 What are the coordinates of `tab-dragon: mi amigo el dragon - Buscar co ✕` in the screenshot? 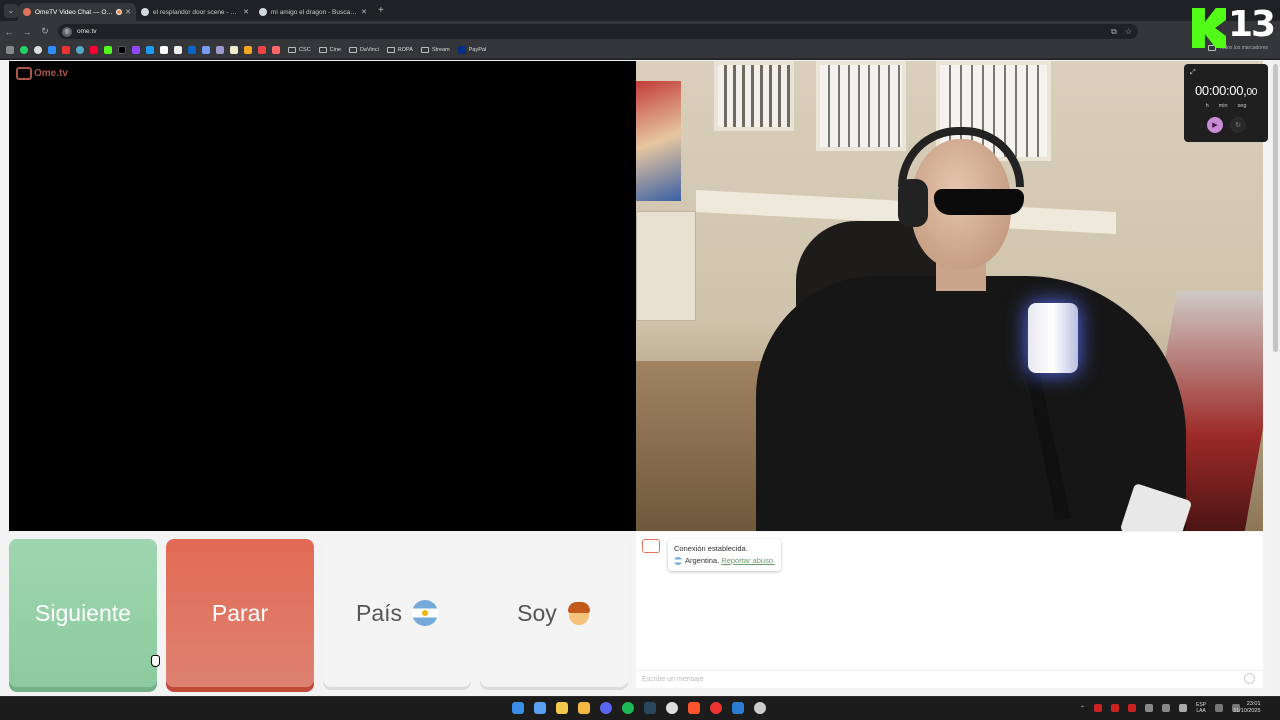 It's located at (313, 12).